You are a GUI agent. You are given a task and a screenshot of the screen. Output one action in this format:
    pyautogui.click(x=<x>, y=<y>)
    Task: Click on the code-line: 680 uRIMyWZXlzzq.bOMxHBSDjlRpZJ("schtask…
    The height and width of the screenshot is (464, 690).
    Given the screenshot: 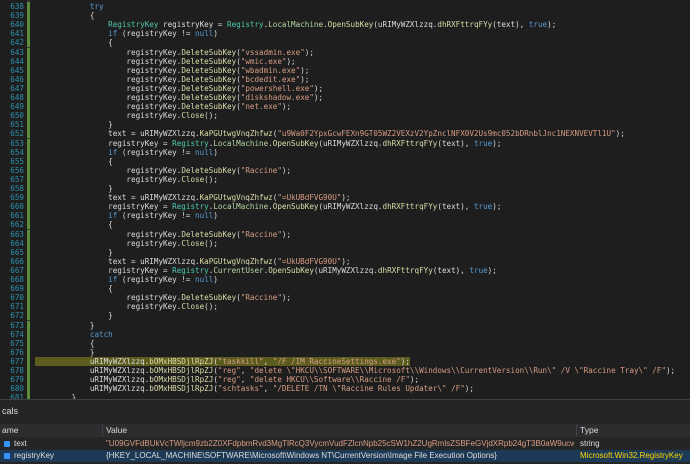 What is the action you would take?
    pyautogui.click(x=345, y=388)
    